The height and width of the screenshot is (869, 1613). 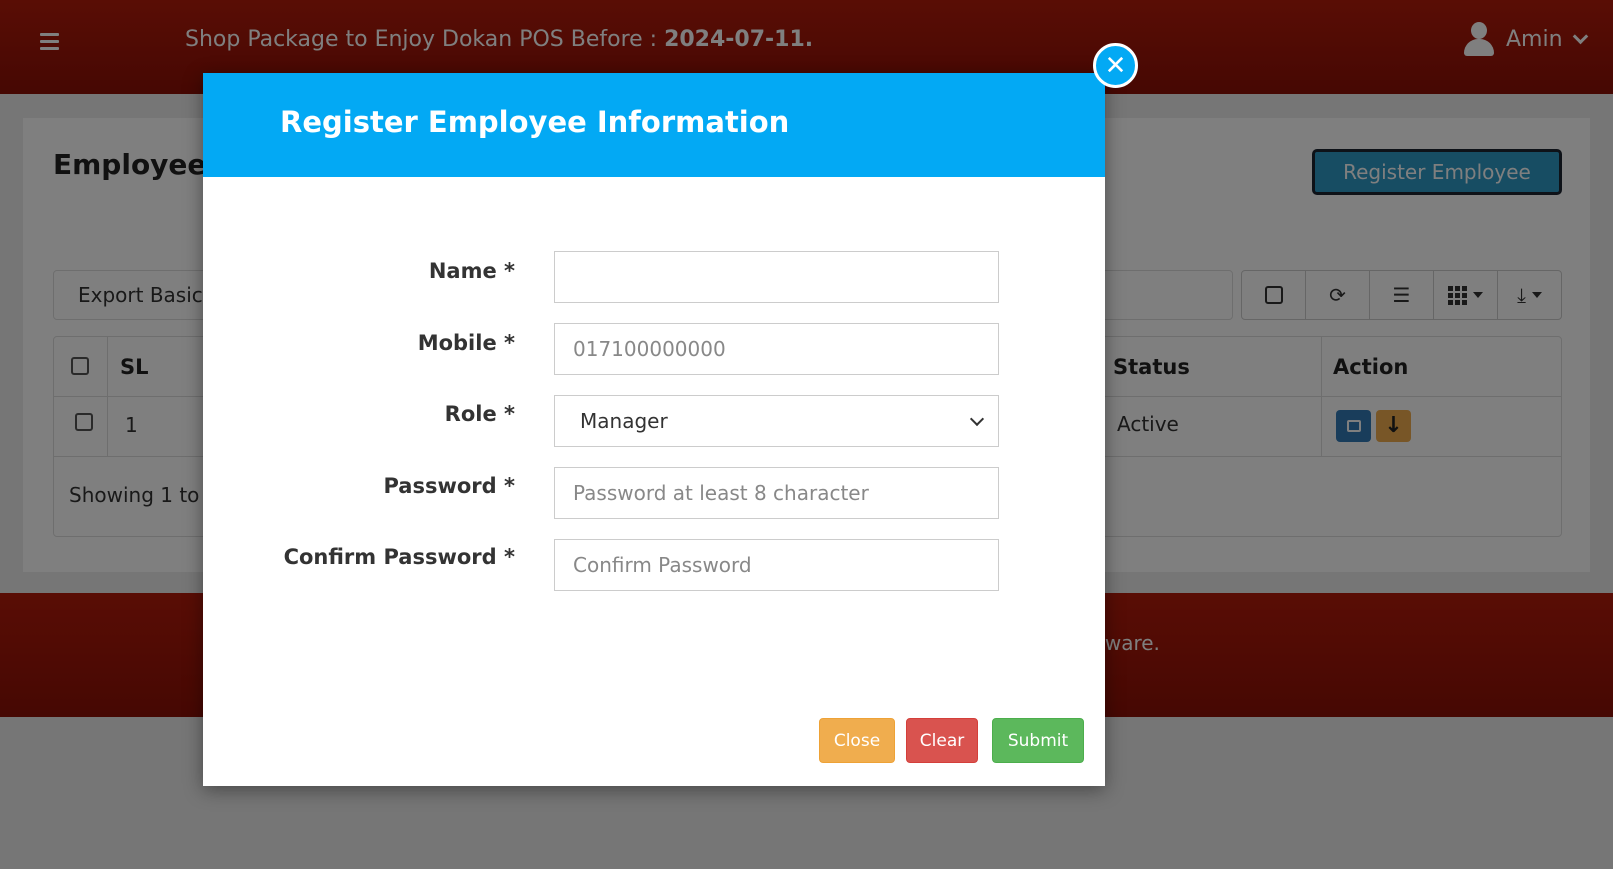 What do you see at coordinates (776, 421) in the screenshot?
I see `role-select: Manager` at bounding box center [776, 421].